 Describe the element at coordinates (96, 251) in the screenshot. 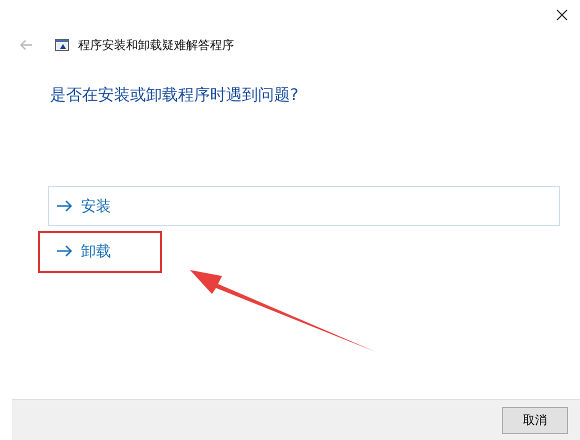

I see `option-label: 卸载` at that location.